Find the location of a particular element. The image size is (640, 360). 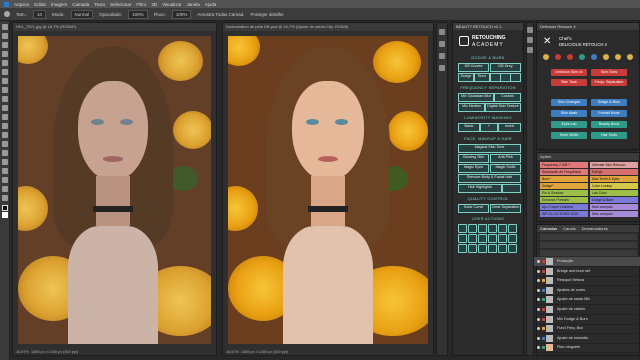

foreground-color-swatch is located at coordinates (5, 208).